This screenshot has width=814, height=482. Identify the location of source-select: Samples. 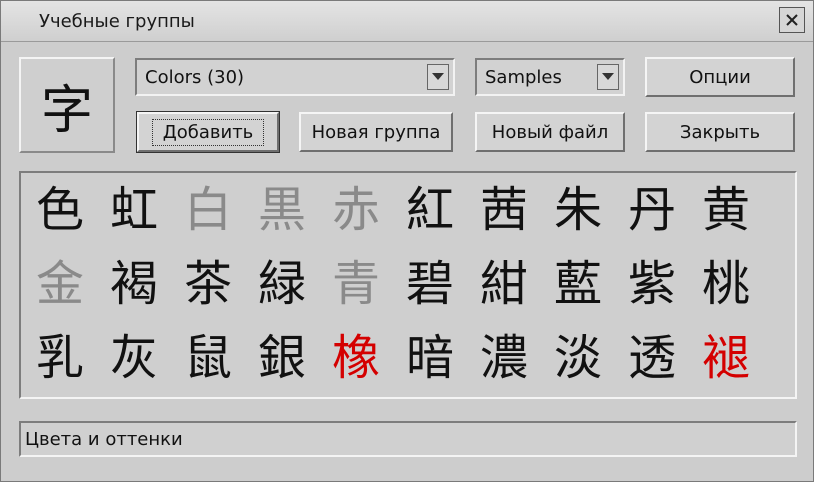
(550, 77).